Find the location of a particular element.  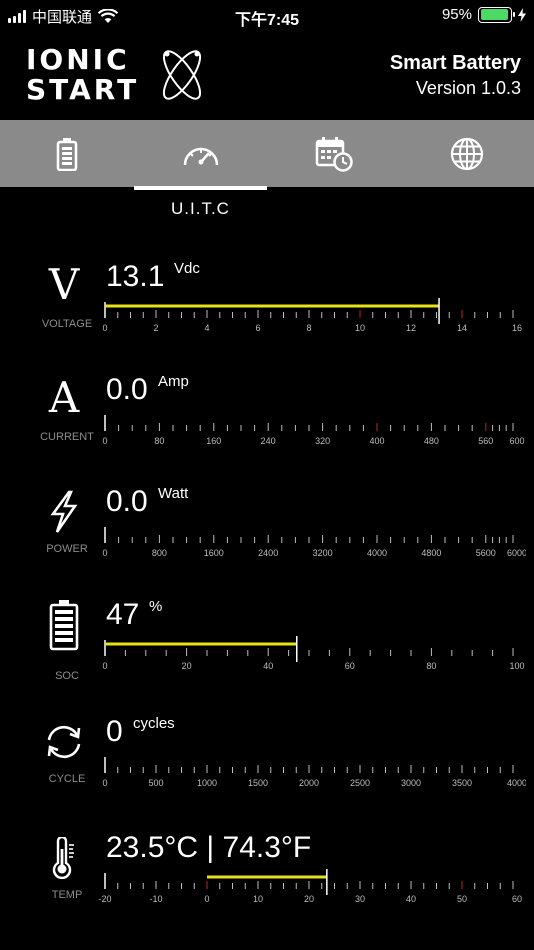

tick-label: -10 is located at coordinates (155, 899).